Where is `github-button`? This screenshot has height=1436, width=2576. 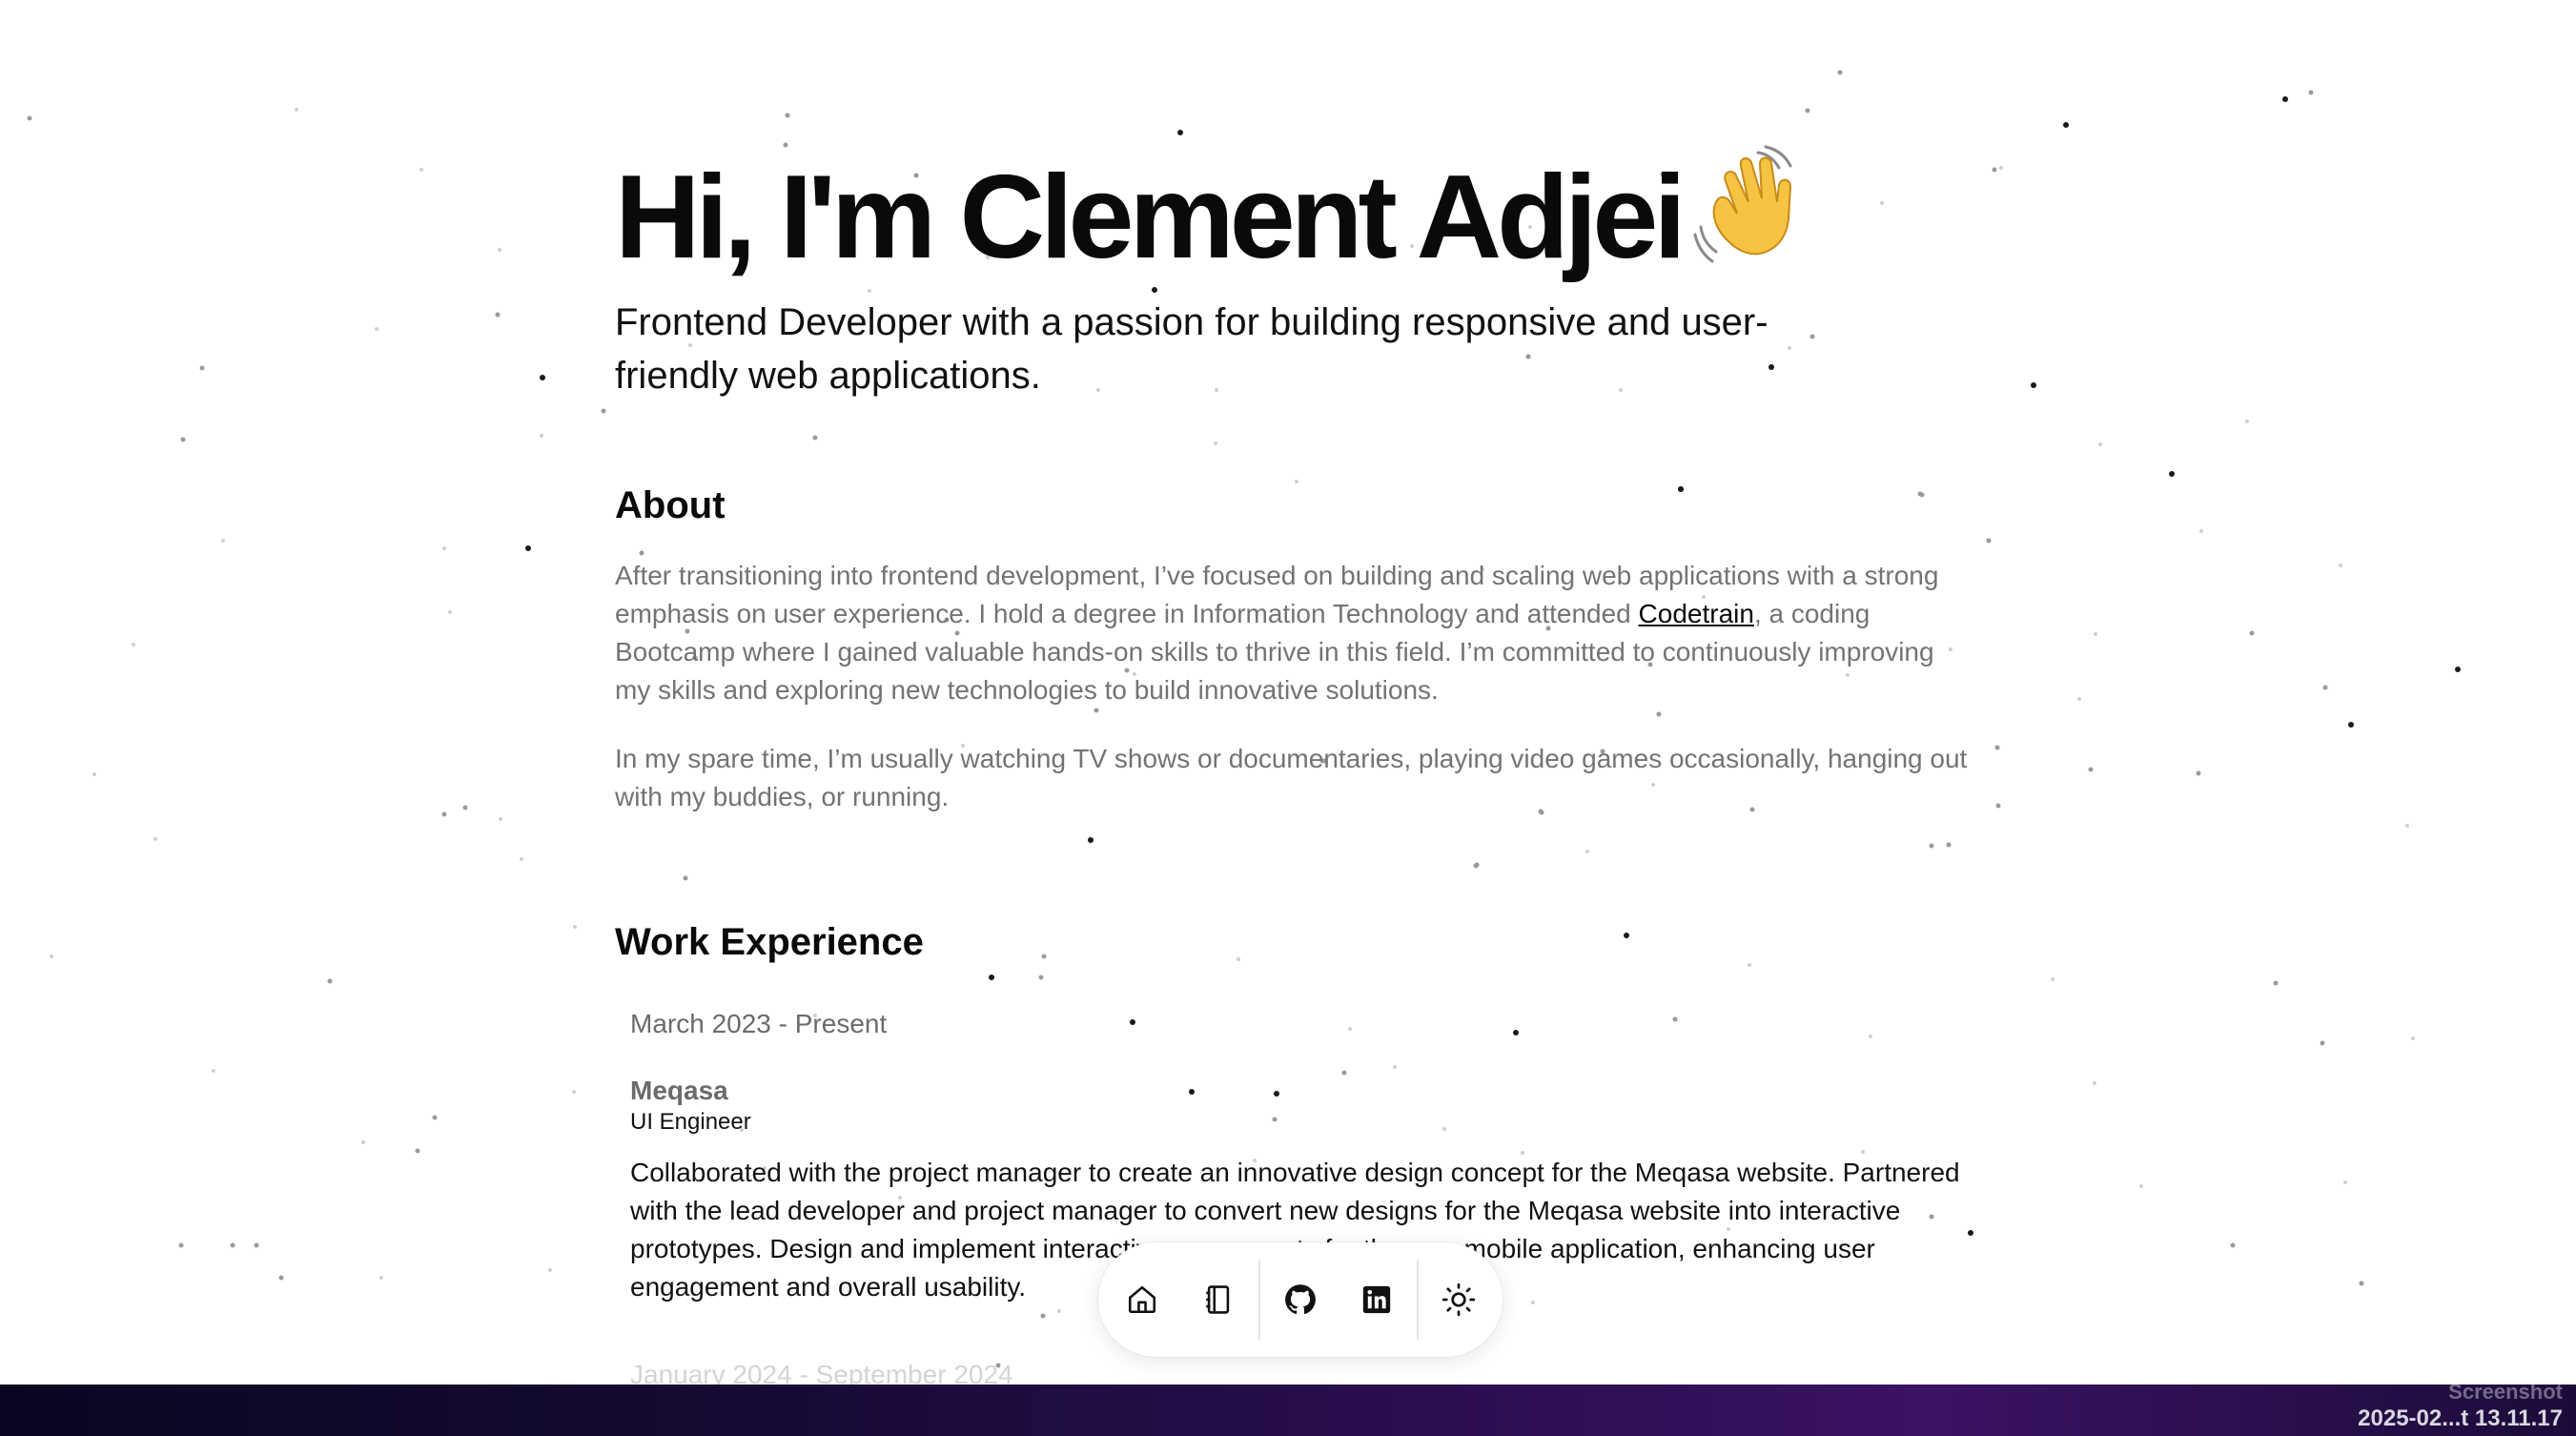
github-button is located at coordinates (1301, 1300).